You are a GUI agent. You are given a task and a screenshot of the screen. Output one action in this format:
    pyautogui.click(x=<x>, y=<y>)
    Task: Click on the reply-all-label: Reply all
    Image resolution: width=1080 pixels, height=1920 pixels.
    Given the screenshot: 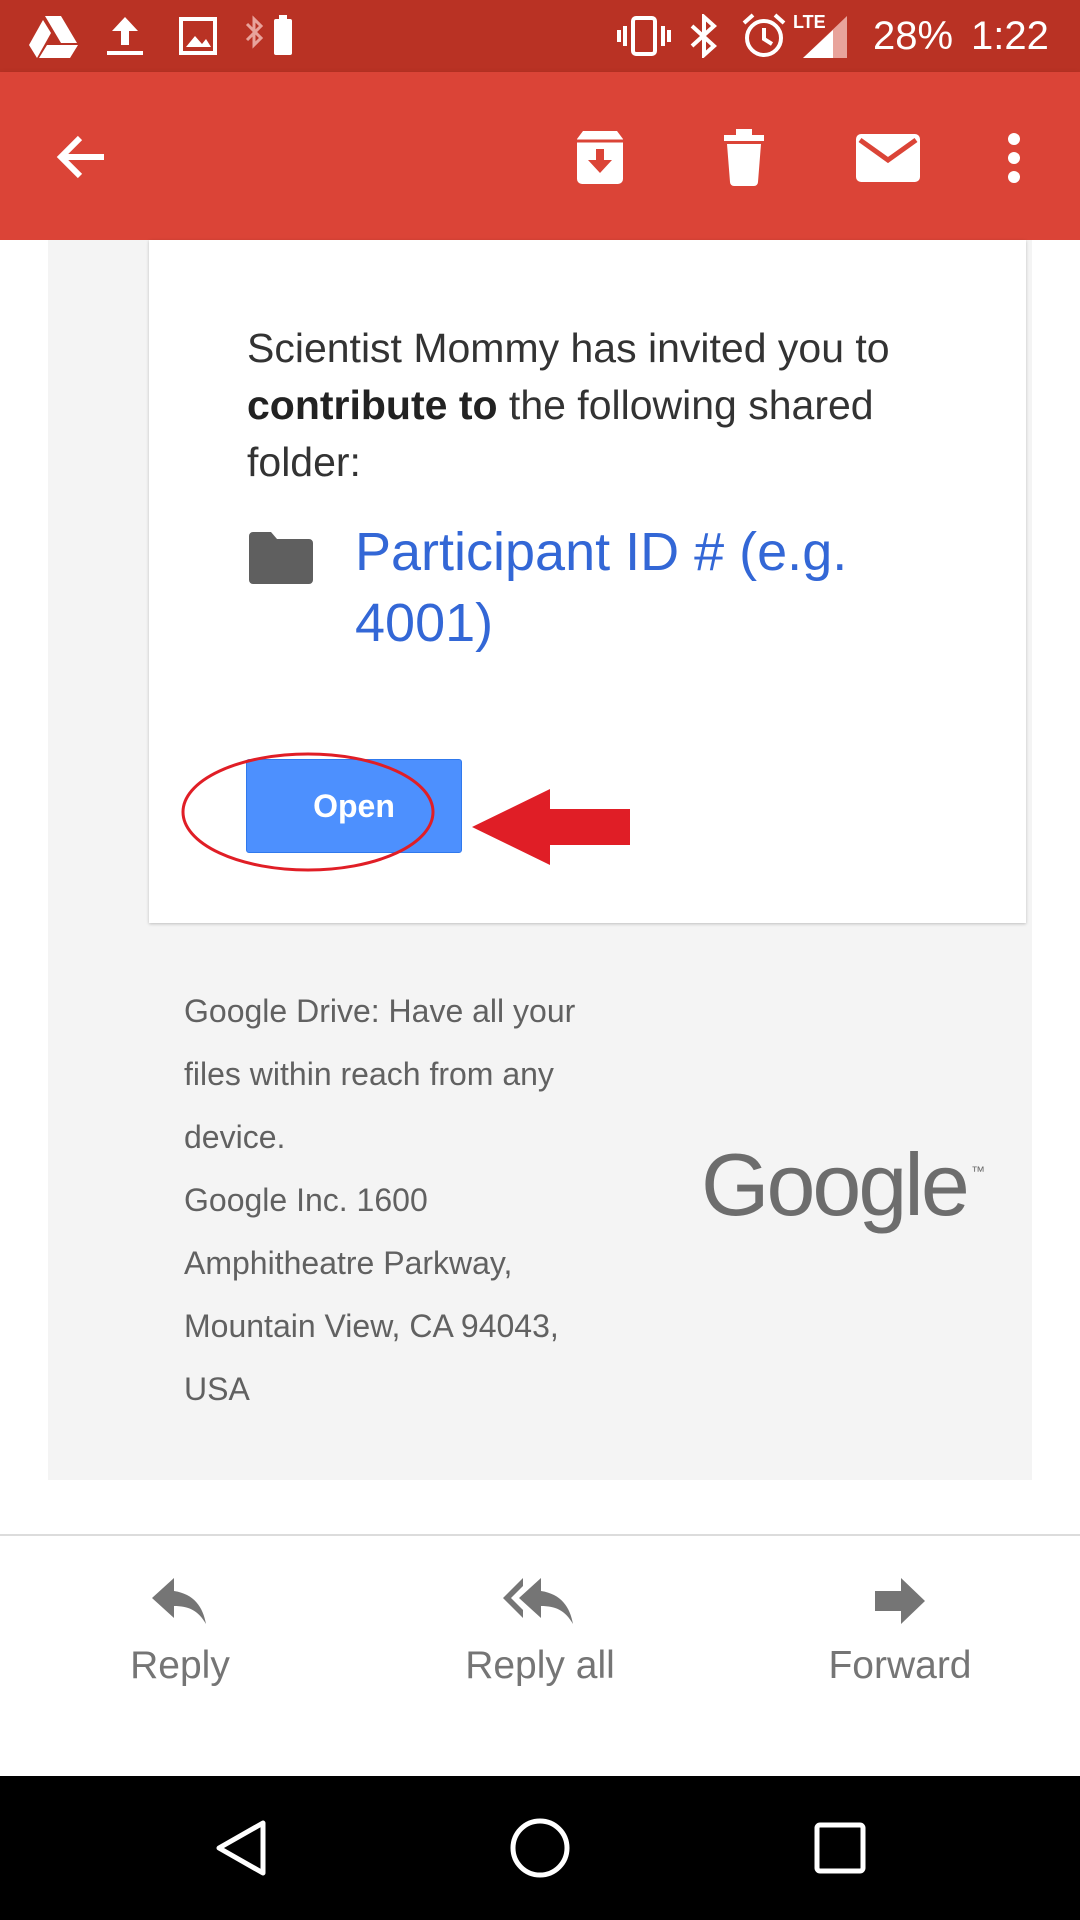 What is the action you would take?
    pyautogui.click(x=540, y=1665)
    